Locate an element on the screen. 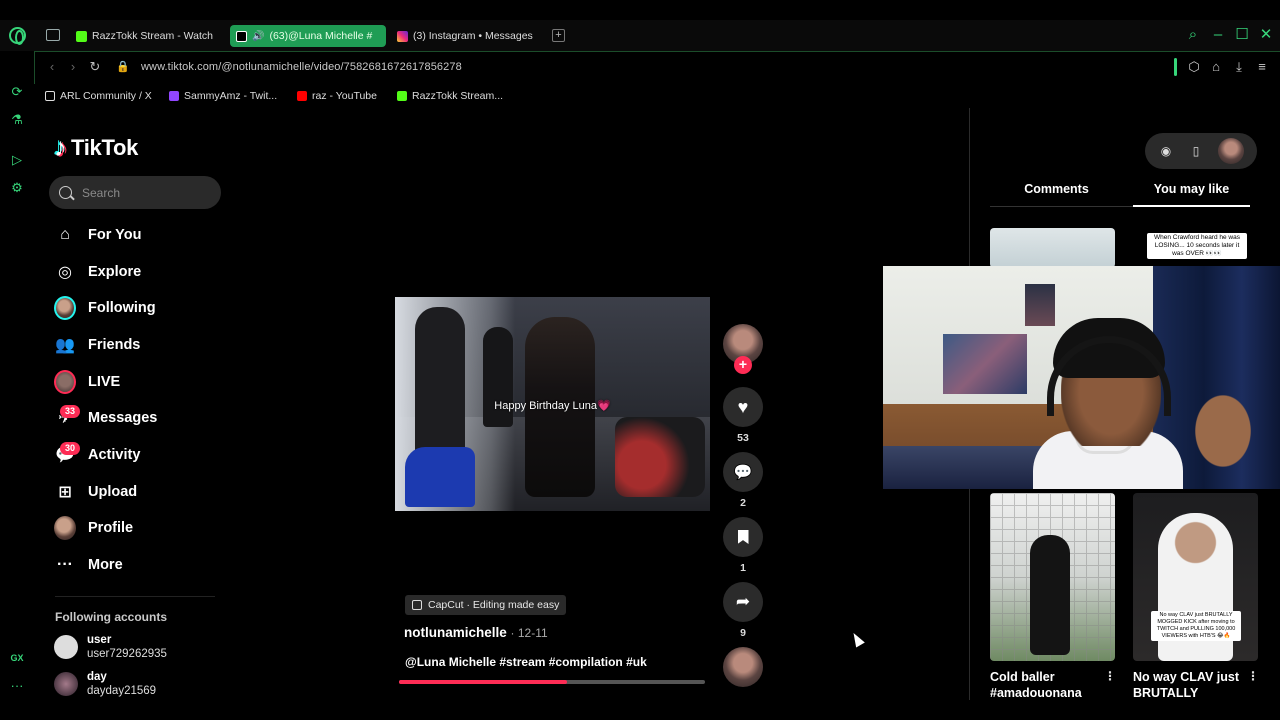  downloads-icon: ⤓ is located at coordinates (1239, 67).